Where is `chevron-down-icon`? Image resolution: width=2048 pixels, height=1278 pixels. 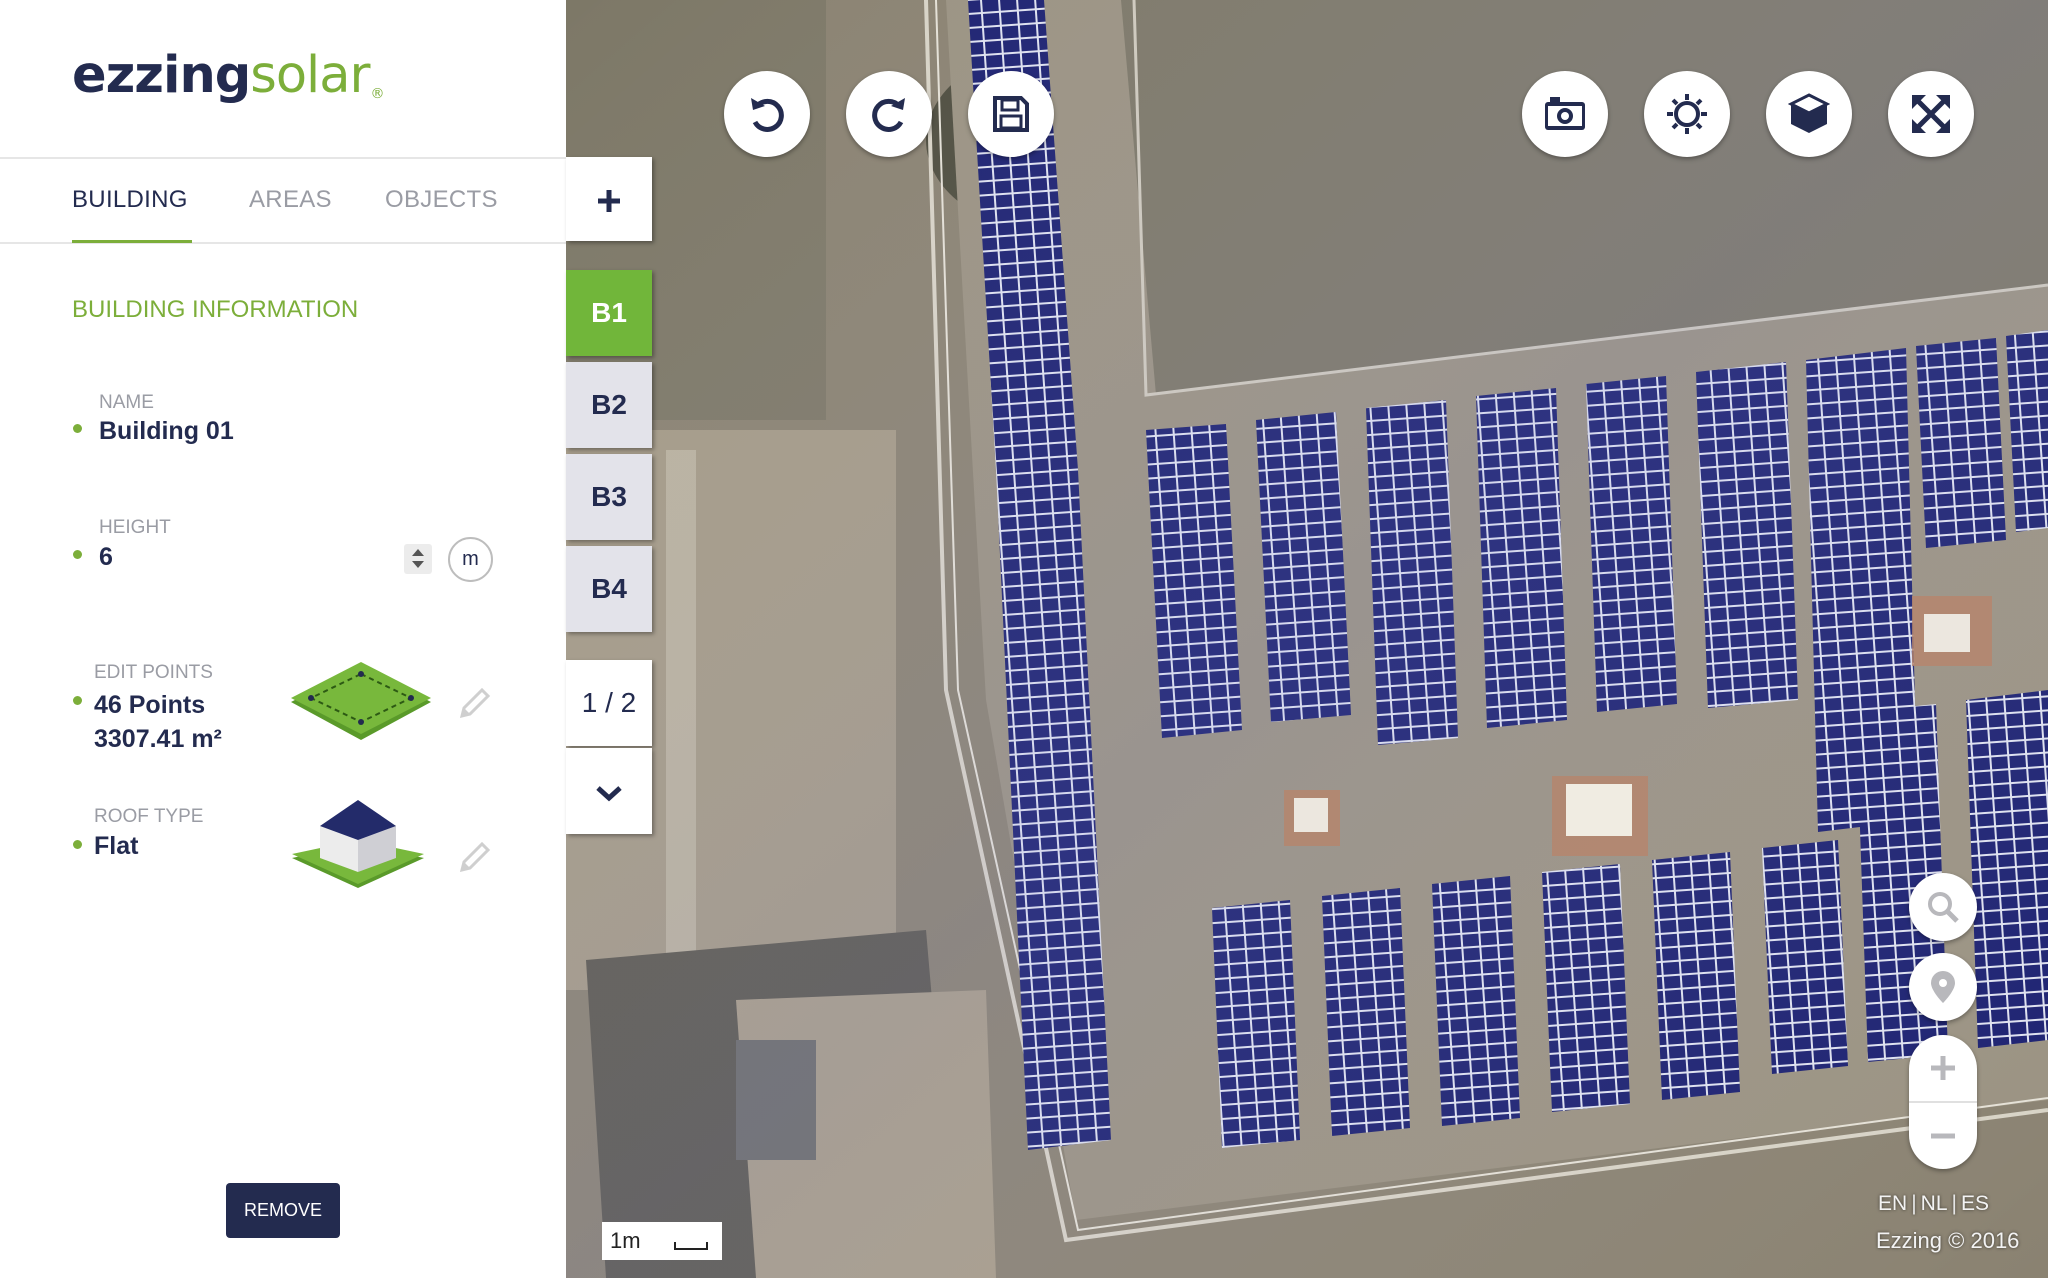 chevron-down-icon is located at coordinates (609, 793).